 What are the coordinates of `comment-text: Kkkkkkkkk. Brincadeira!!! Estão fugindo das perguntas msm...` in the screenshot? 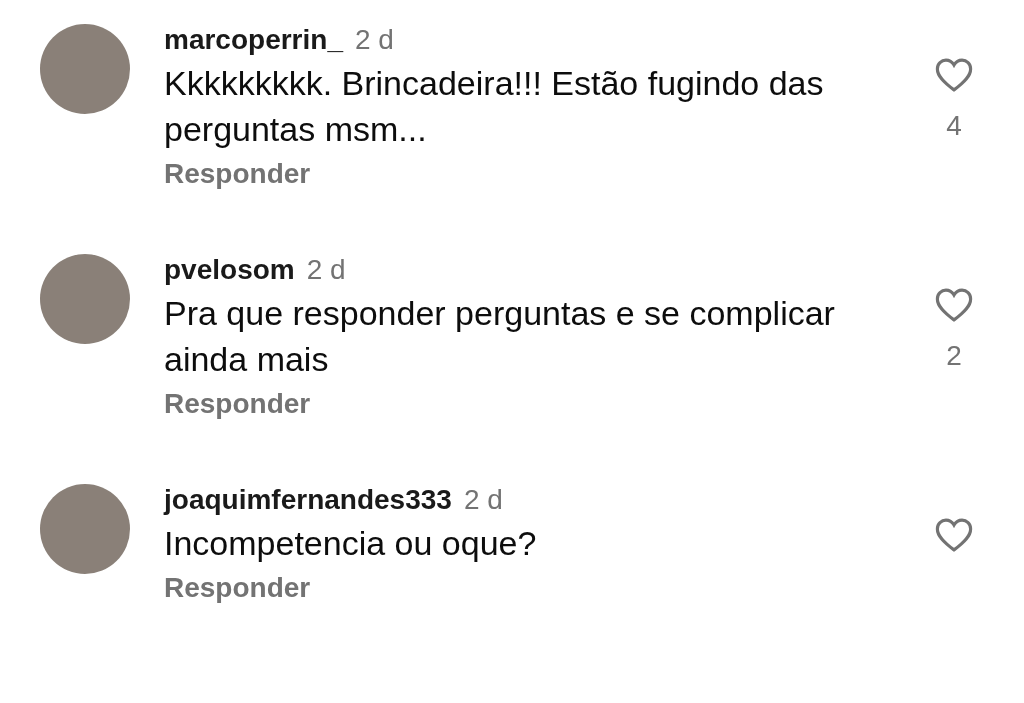 It's located at (494, 106).